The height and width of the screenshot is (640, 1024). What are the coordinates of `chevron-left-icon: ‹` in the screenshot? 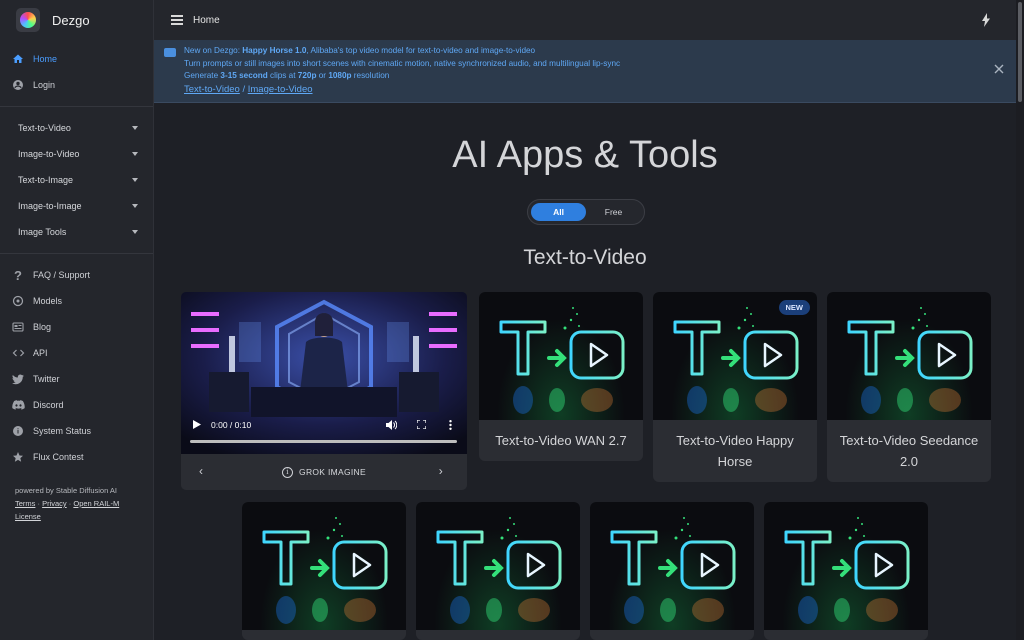 It's located at (201, 471).